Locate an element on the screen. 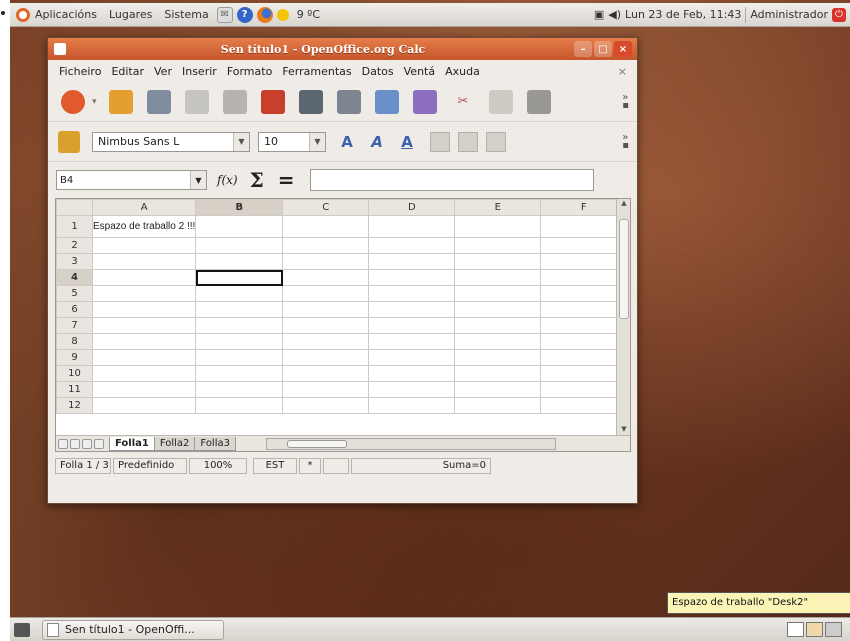 The width and height of the screenshot is (850, 641). row-header: 8 is located at coordinates (74, 341).